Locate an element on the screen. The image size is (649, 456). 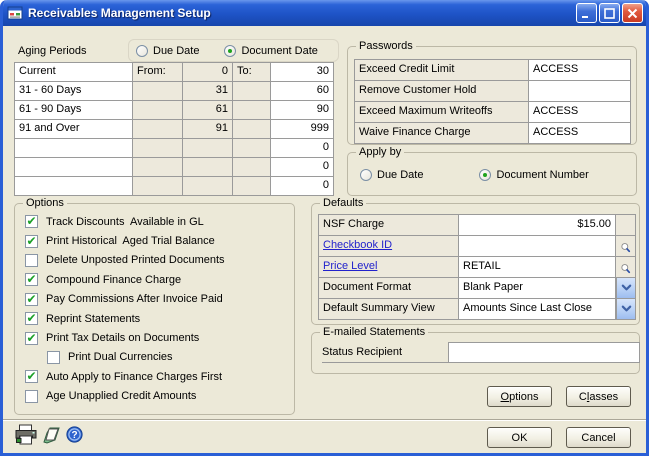
price-level-input: RETAIL is located at coordinates (537, 267).